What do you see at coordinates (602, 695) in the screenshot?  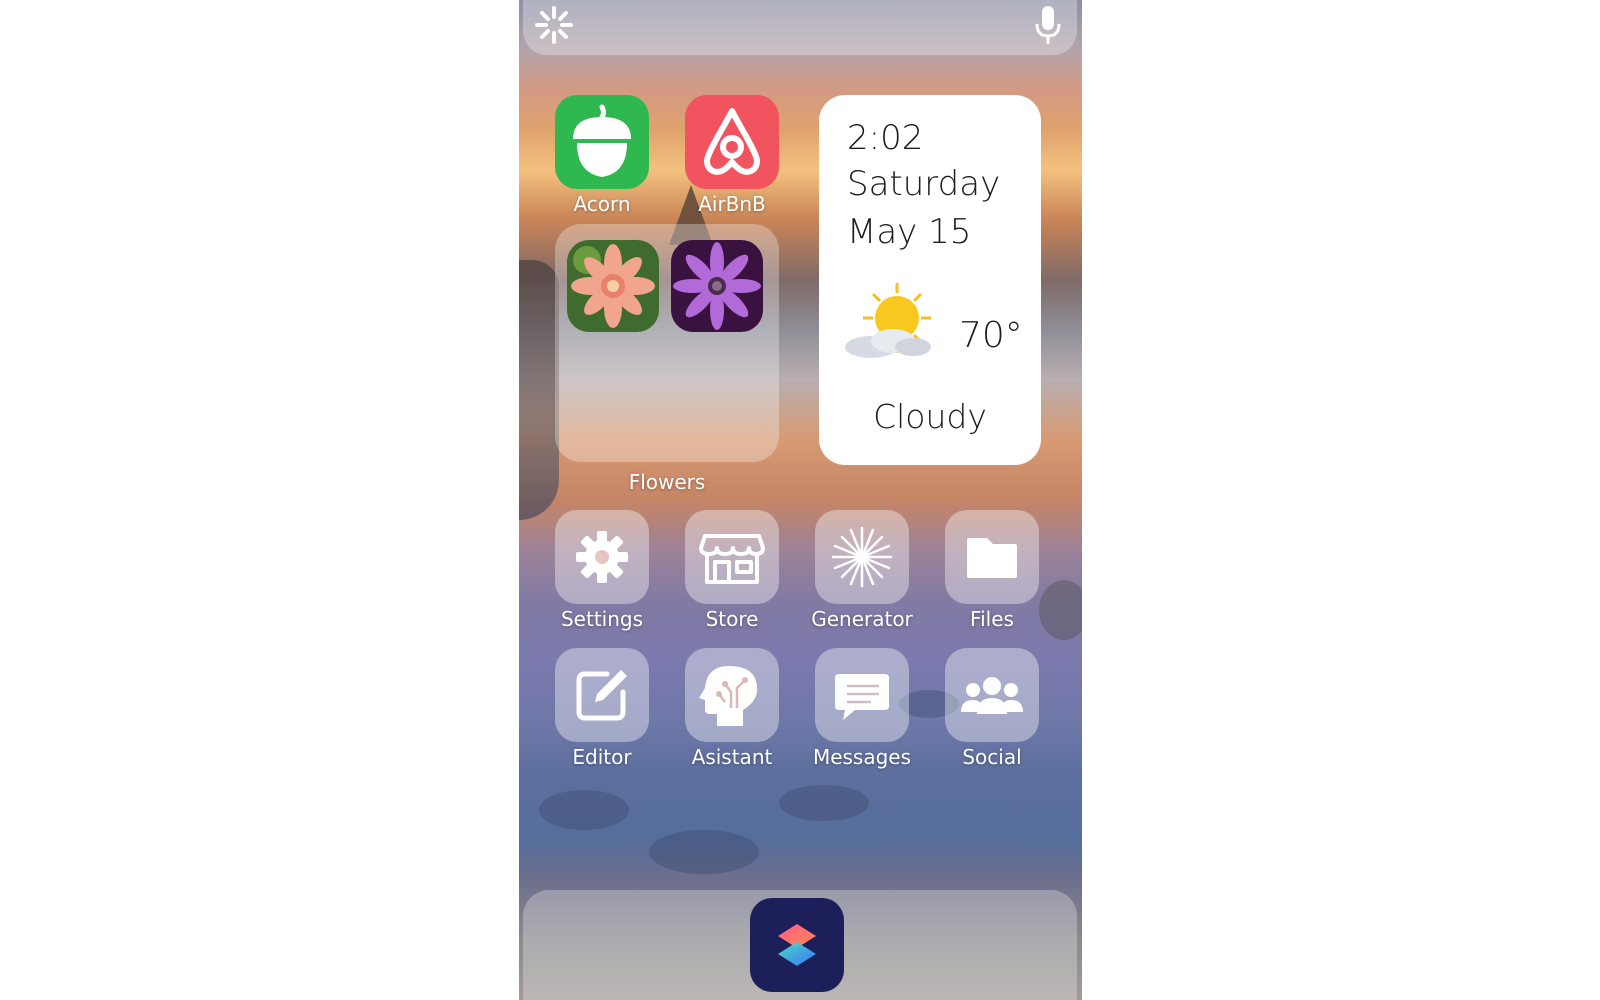 I see `edit-pencil-icon` at bounding box center [602, 695].